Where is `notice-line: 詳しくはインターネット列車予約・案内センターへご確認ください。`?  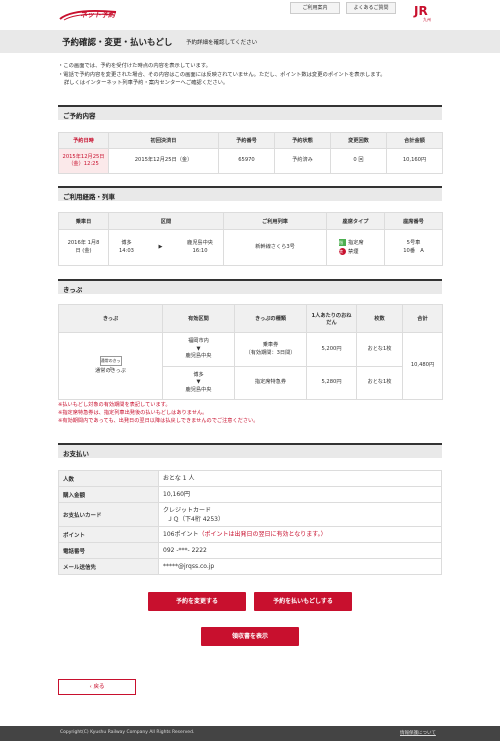
notice-line: 詳しくはインターネット列車予約・案内センターへご確認ください。 is located at coordinates (146, 83).